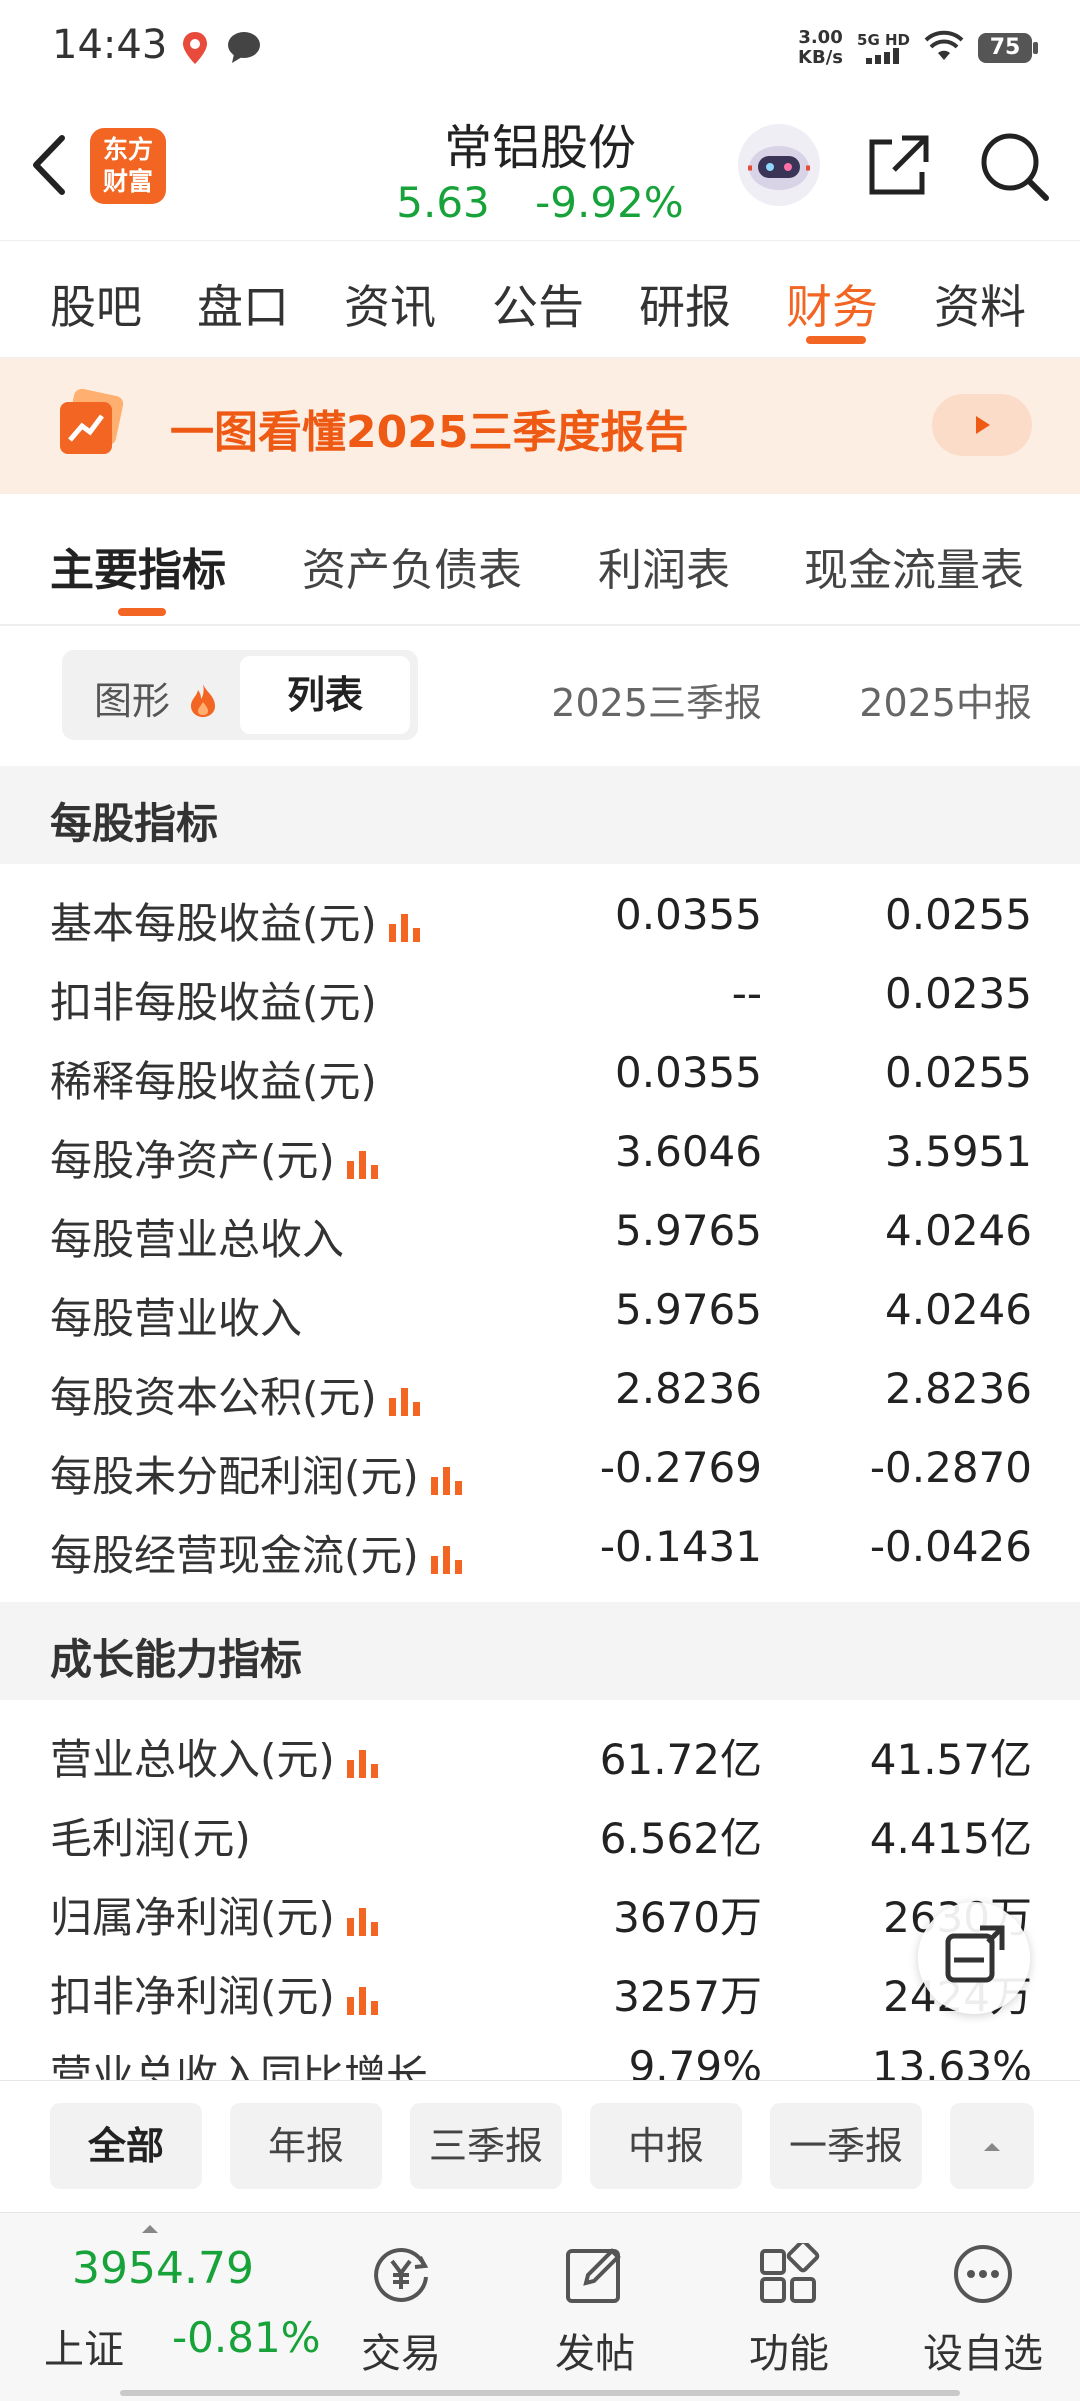 This screenshot has width=1080, height=2401. What do you see at coordinates (306, 2146) in the screenshot?
I see `filter-annual: 年报` at bounding box center [306, 2146].